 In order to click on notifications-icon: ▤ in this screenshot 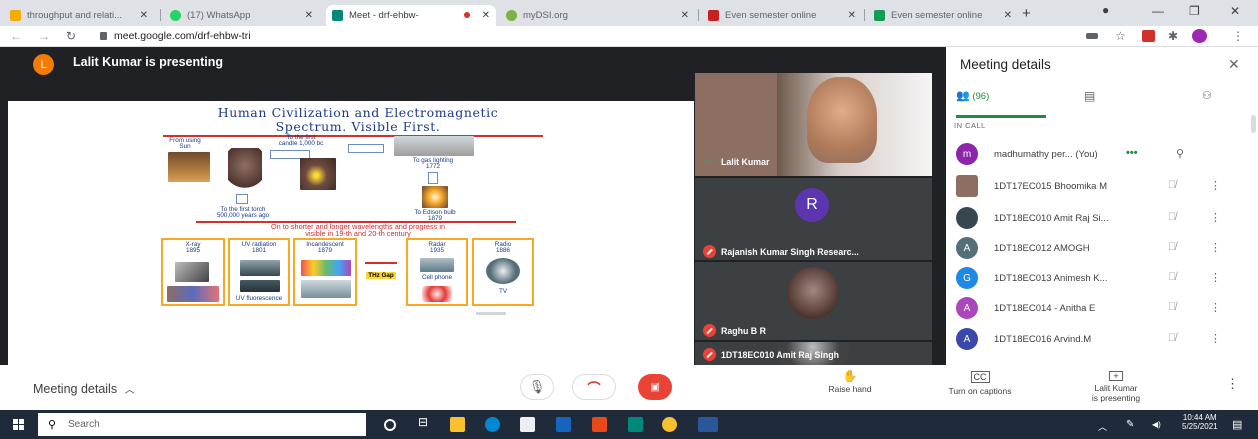, I will do `click(1237, 424)`.